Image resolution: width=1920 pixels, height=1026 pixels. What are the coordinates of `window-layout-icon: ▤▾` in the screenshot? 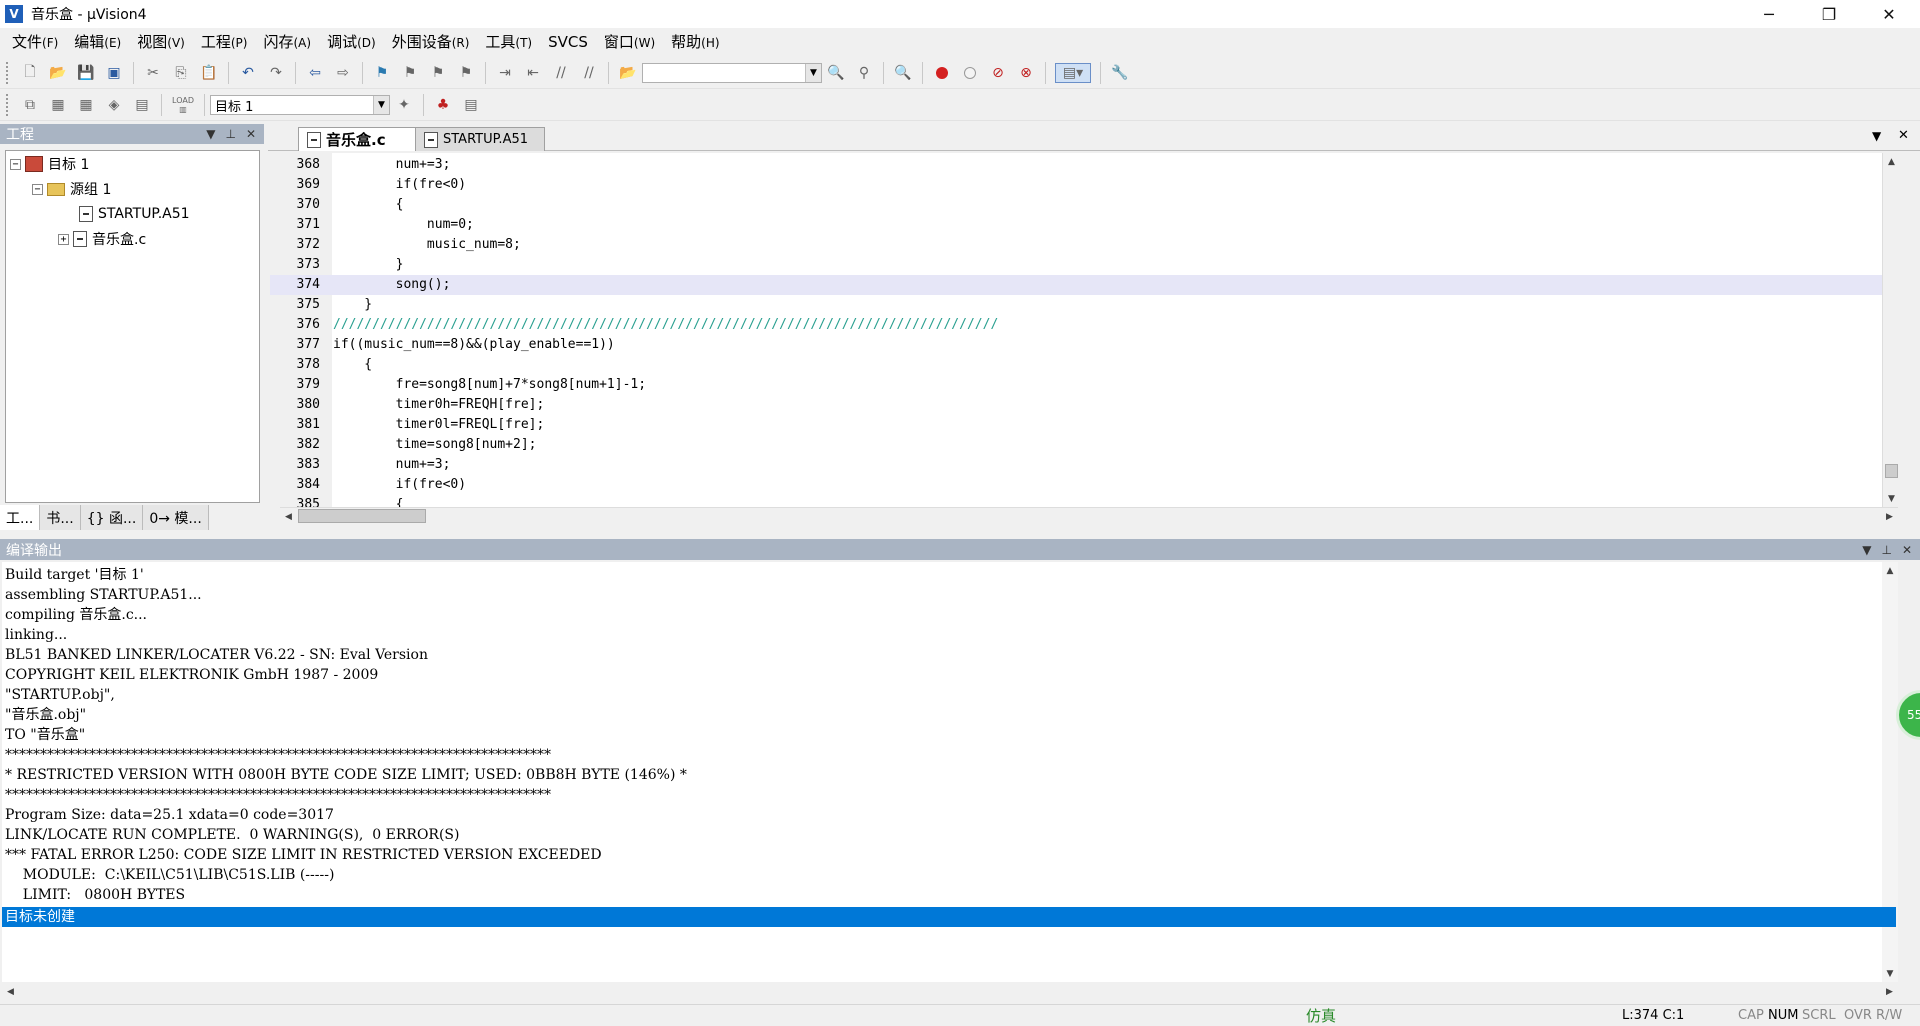 It's located at (1073, 73).